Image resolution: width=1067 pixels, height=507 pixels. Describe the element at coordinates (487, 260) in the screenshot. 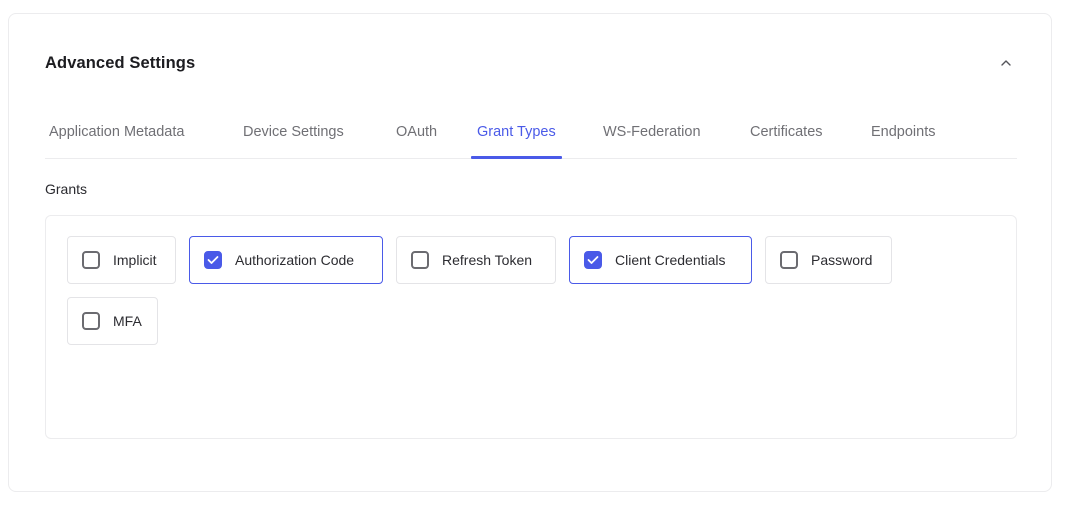

I see `grant-label: Refresh Token` at that location.